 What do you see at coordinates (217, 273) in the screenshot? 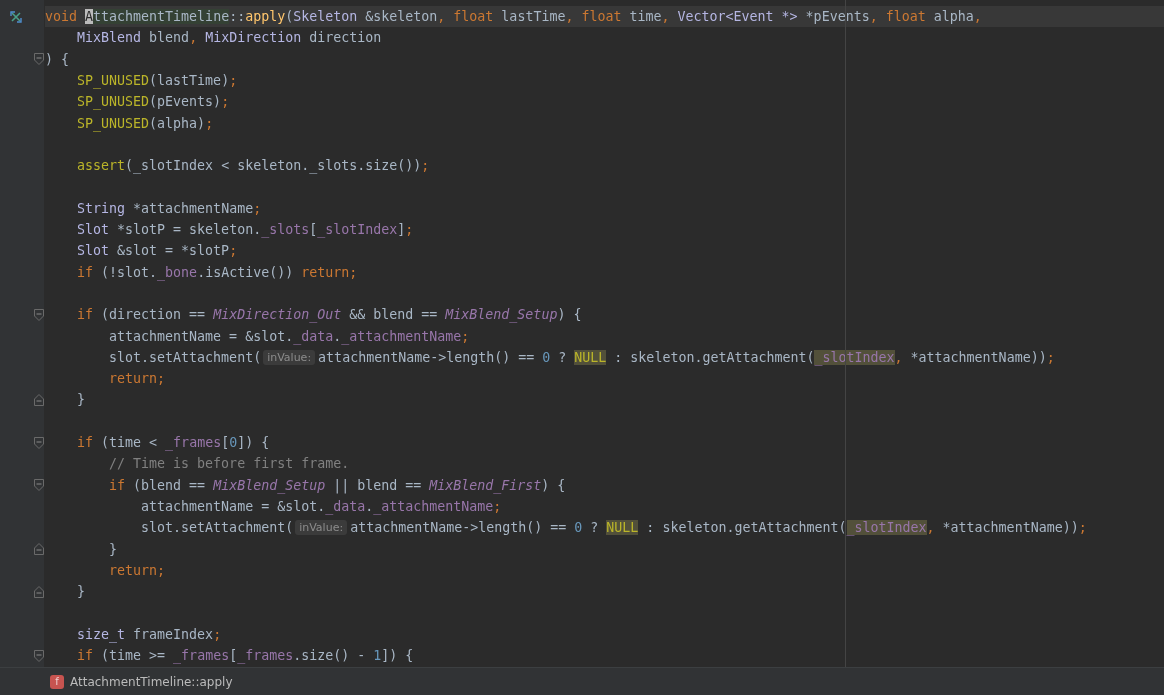
I see `code-line: if (!slot._bone.isActive()) return;` at bounding box center [217, 273].